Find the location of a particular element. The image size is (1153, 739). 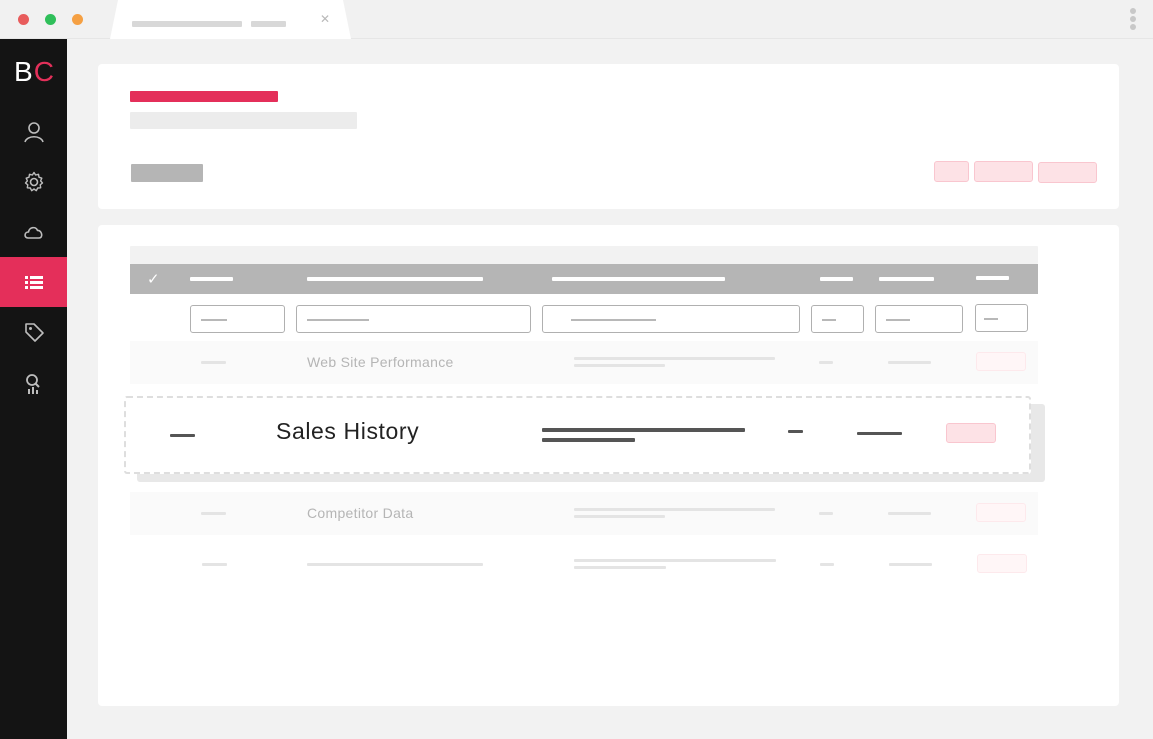

cloud-icon is located at coordinates (33, 232).